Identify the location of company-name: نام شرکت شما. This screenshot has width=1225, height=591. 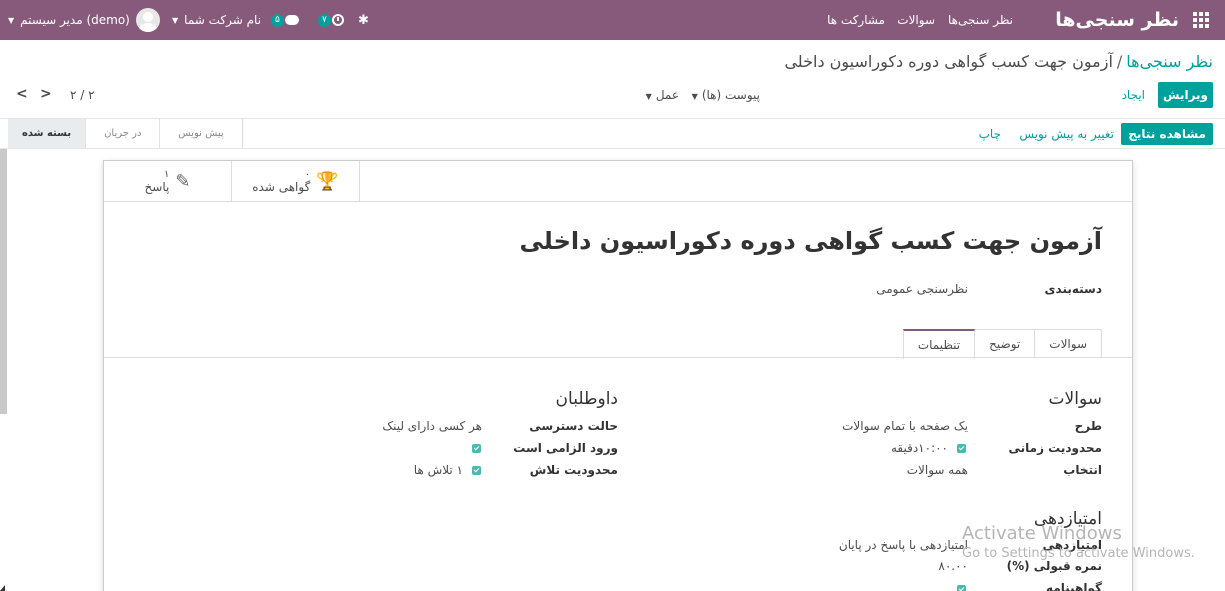
(223, 20).